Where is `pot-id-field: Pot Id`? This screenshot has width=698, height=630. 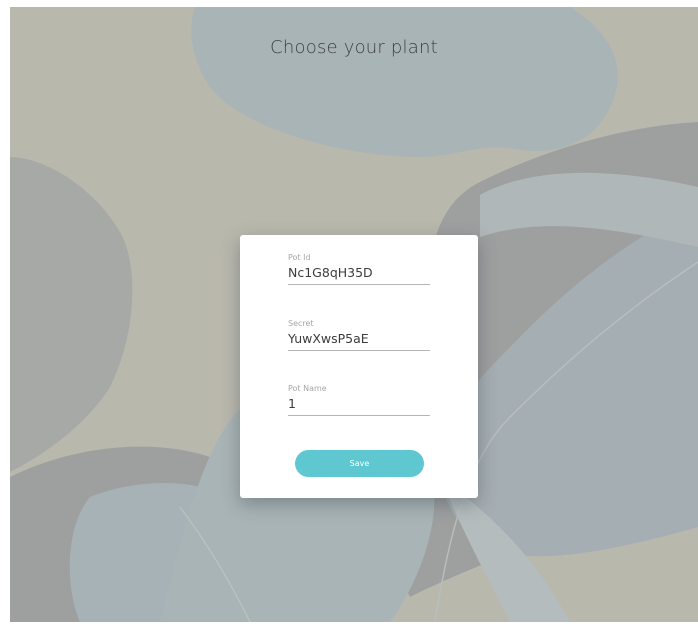 pot-id-field: Pot Id is located at coordinates (359, 269).